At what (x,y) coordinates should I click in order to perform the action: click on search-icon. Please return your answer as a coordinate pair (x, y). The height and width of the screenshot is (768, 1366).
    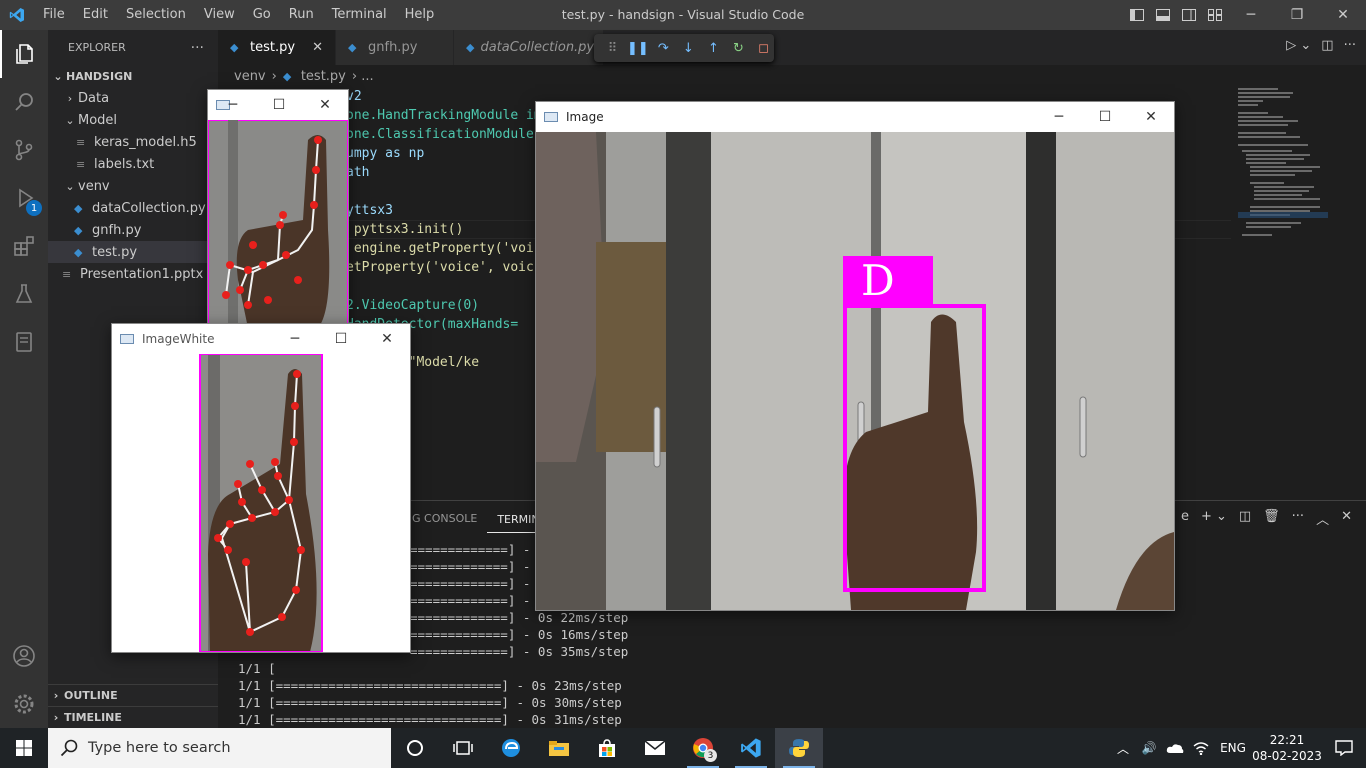
    Looking at the image, I should click on (24, 102).